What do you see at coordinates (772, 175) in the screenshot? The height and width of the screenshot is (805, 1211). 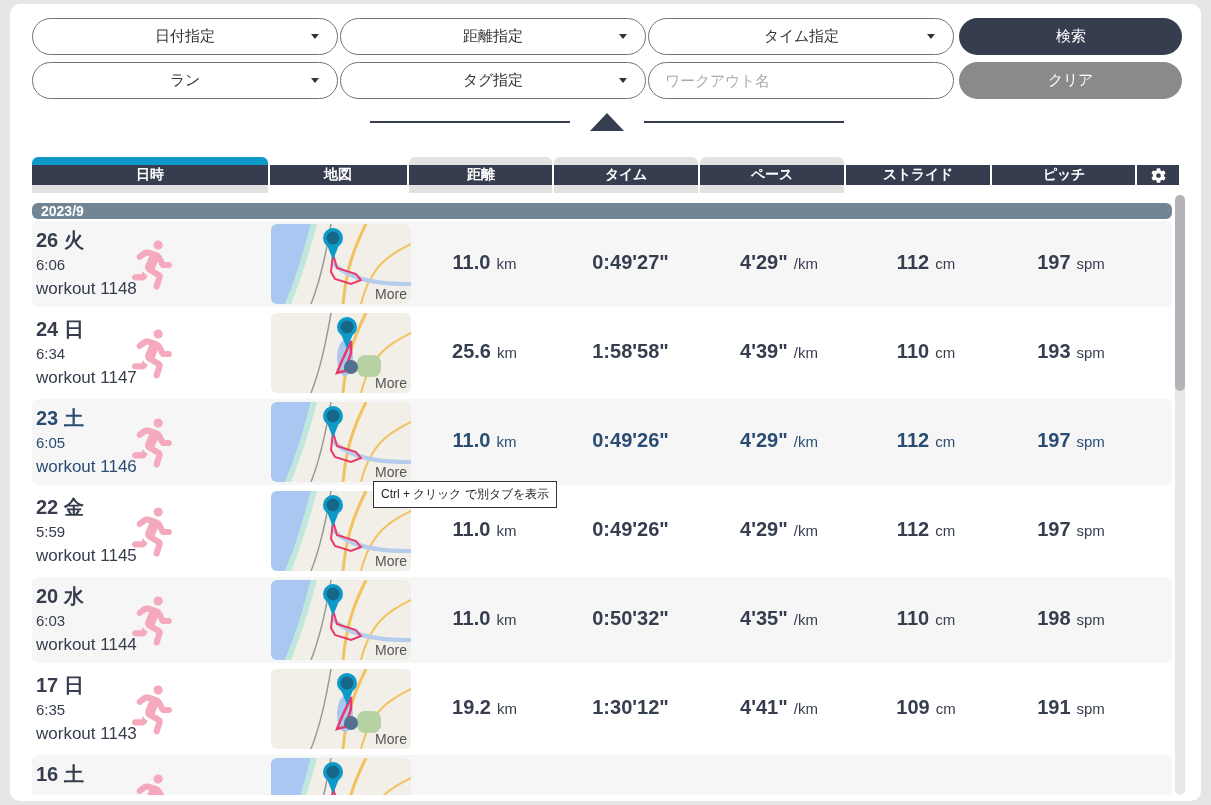 I see `column-tab: ペース` at bounding box center [772, 175].